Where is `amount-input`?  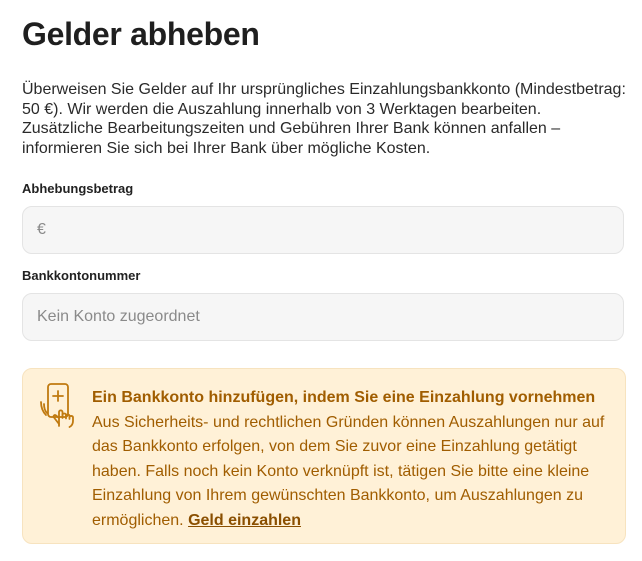 amount-input is located at coordinates (323, 230).